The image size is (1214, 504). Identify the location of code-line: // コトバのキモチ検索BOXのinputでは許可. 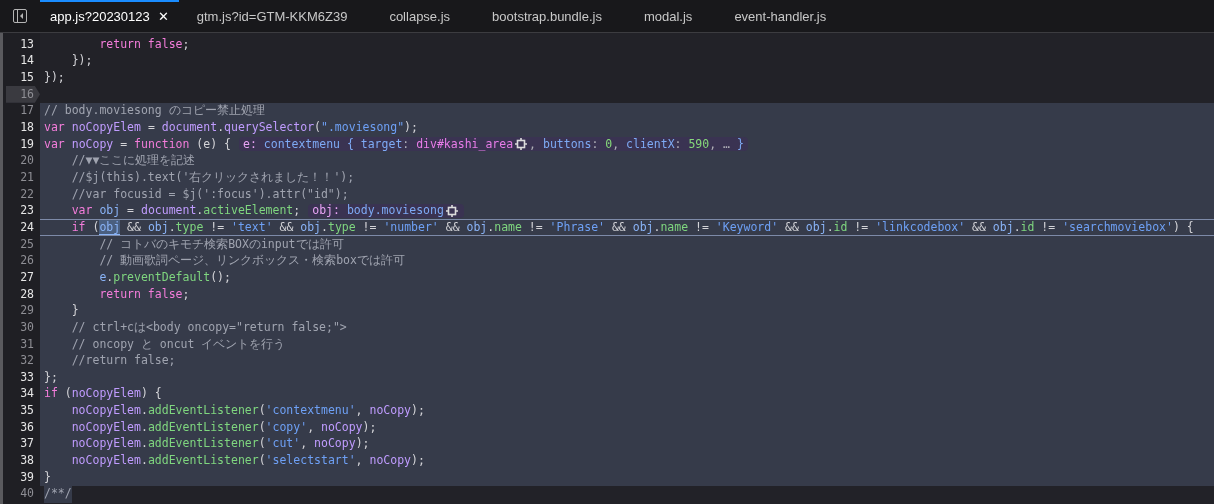
(221, 244).